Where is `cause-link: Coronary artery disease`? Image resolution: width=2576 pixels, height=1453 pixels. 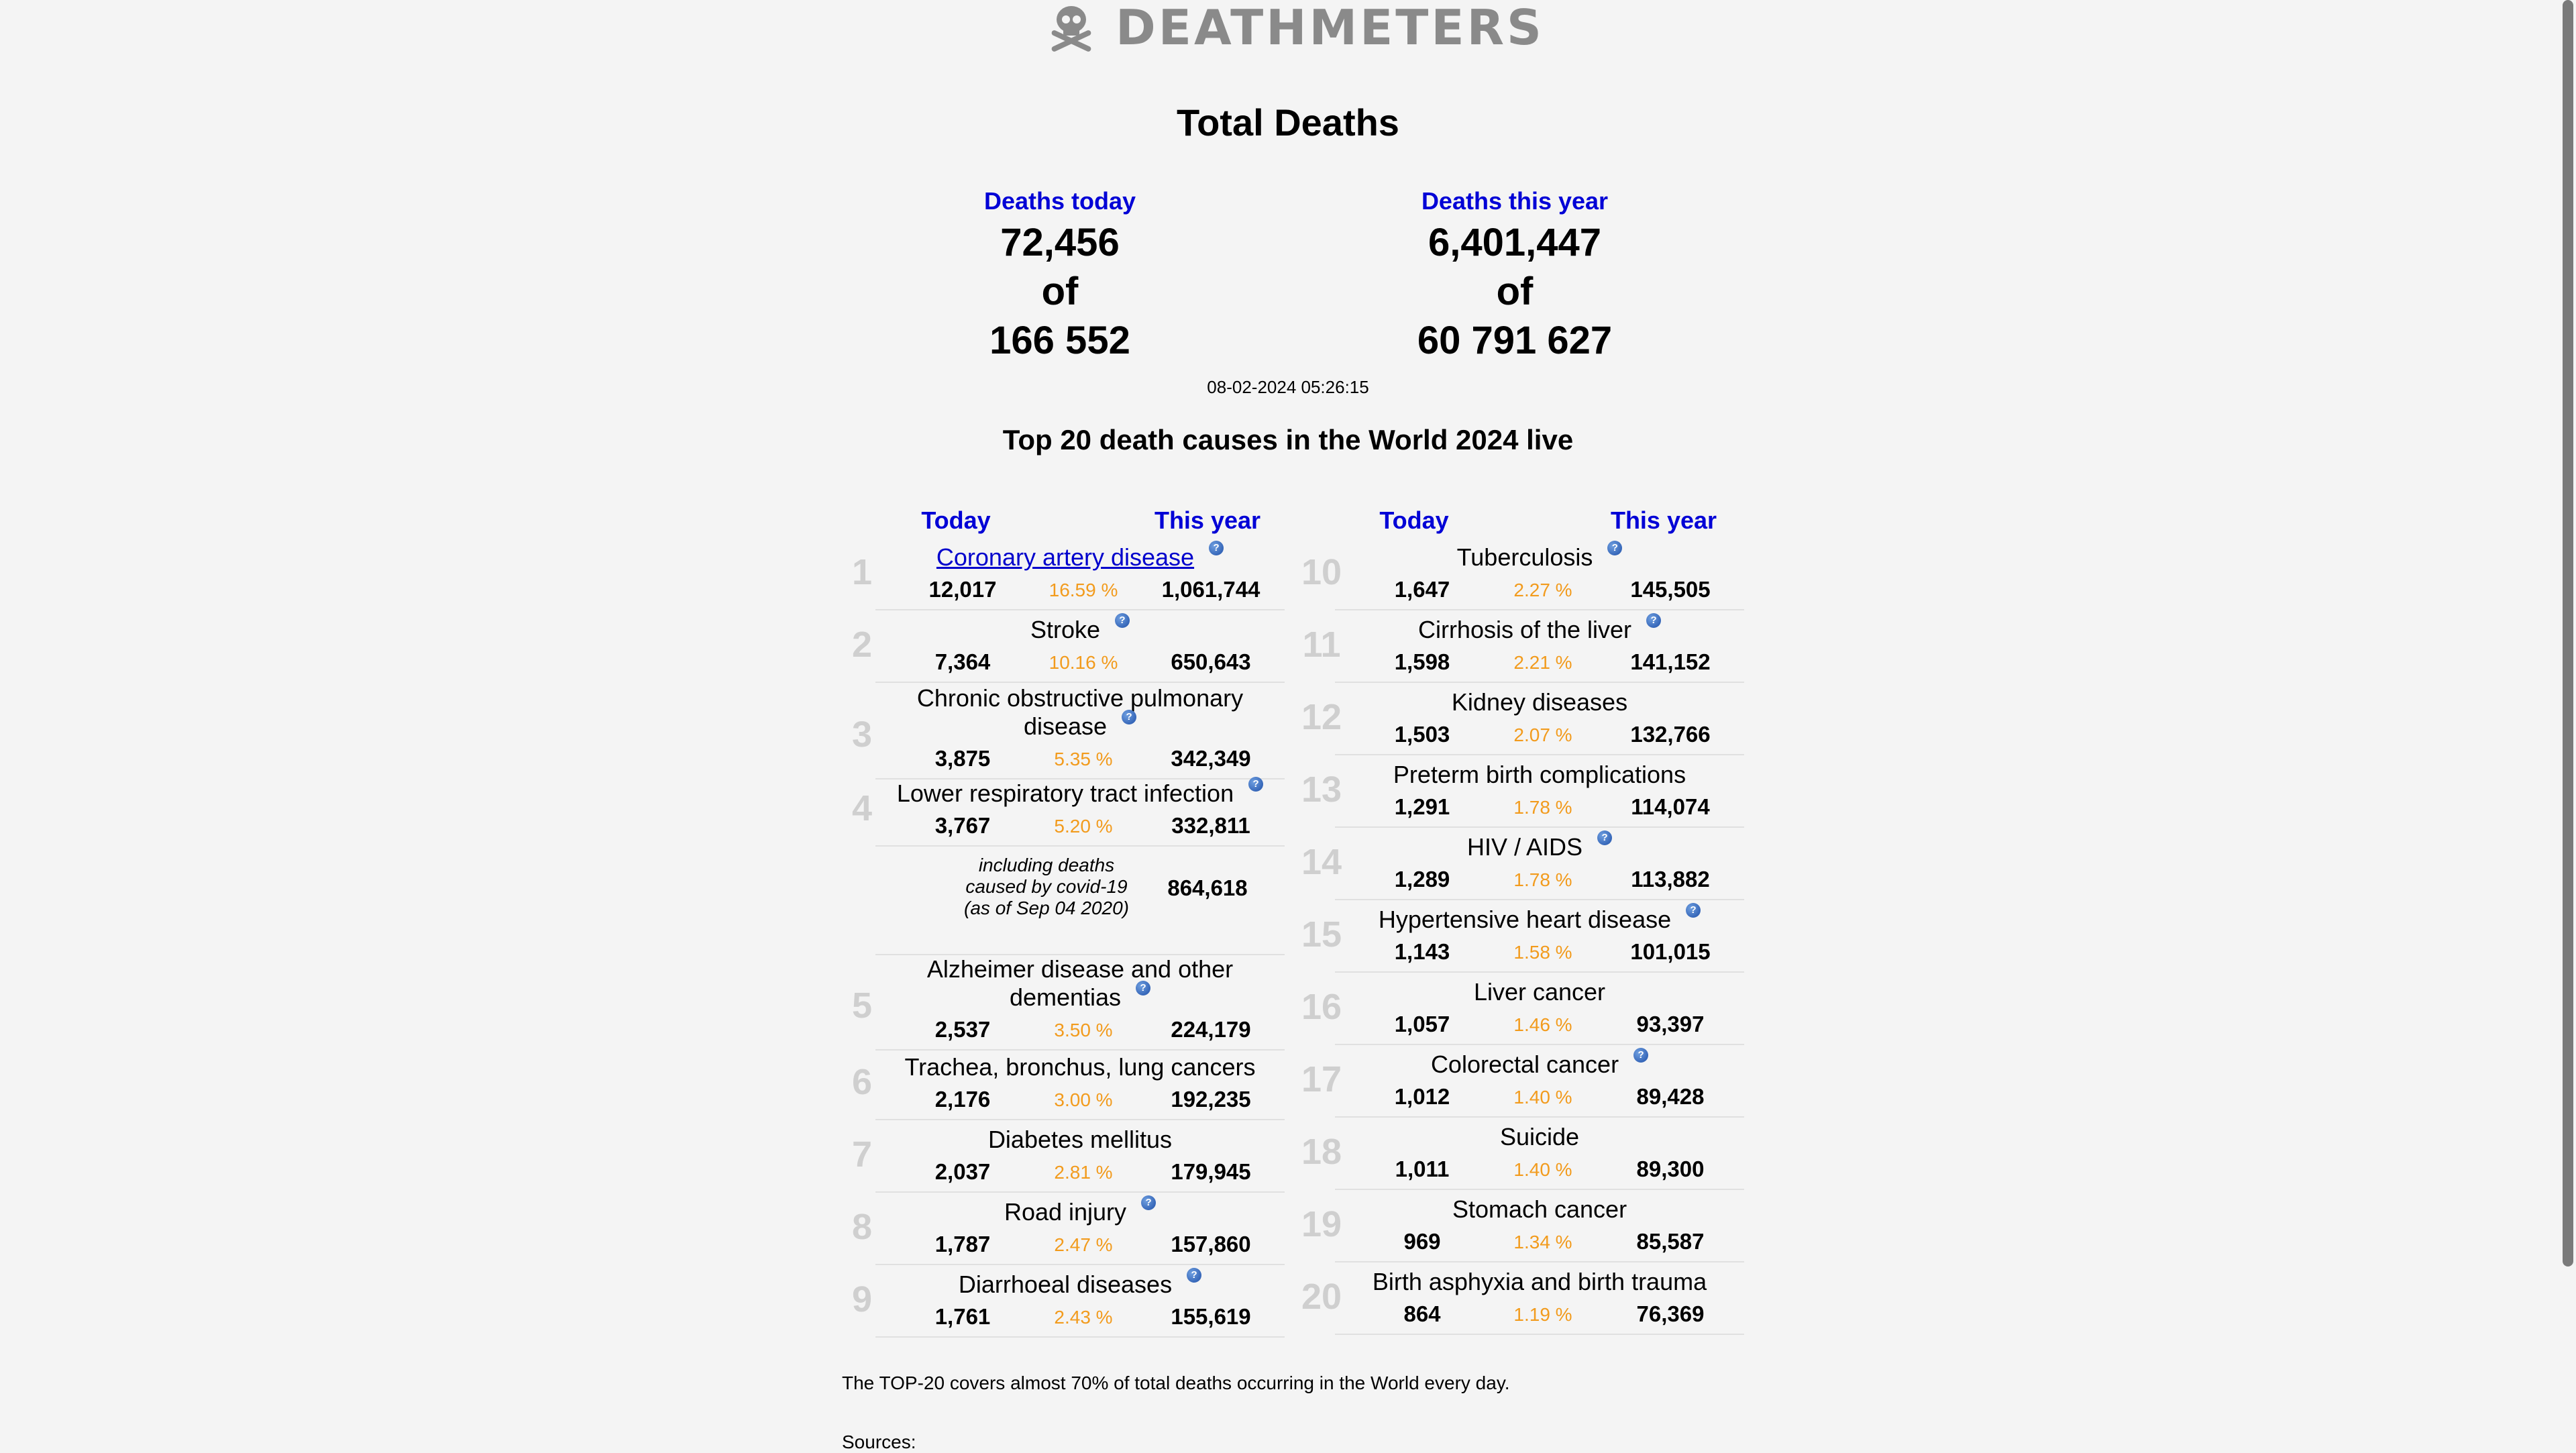
cause-link: Coronary artery disease is located at coordinates (1065, 557).